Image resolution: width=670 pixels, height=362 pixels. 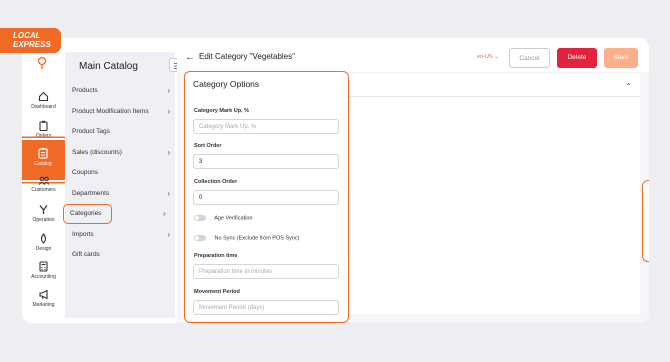 I want to click on menu-item-label: Imports, so click(x=83, y=234).